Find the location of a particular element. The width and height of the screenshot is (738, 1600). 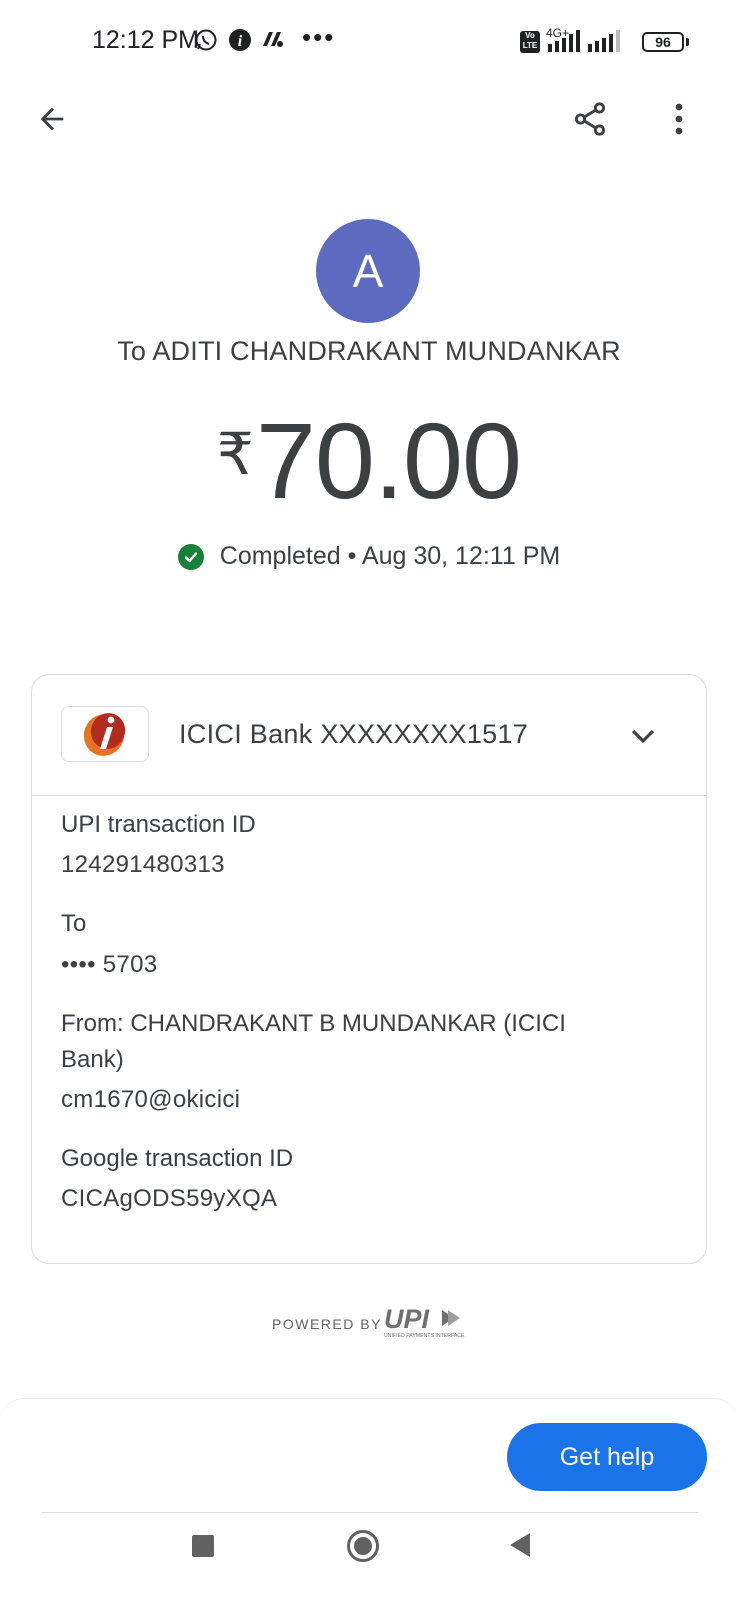

battery-icon: 96 is located at coordinates (663, 42).